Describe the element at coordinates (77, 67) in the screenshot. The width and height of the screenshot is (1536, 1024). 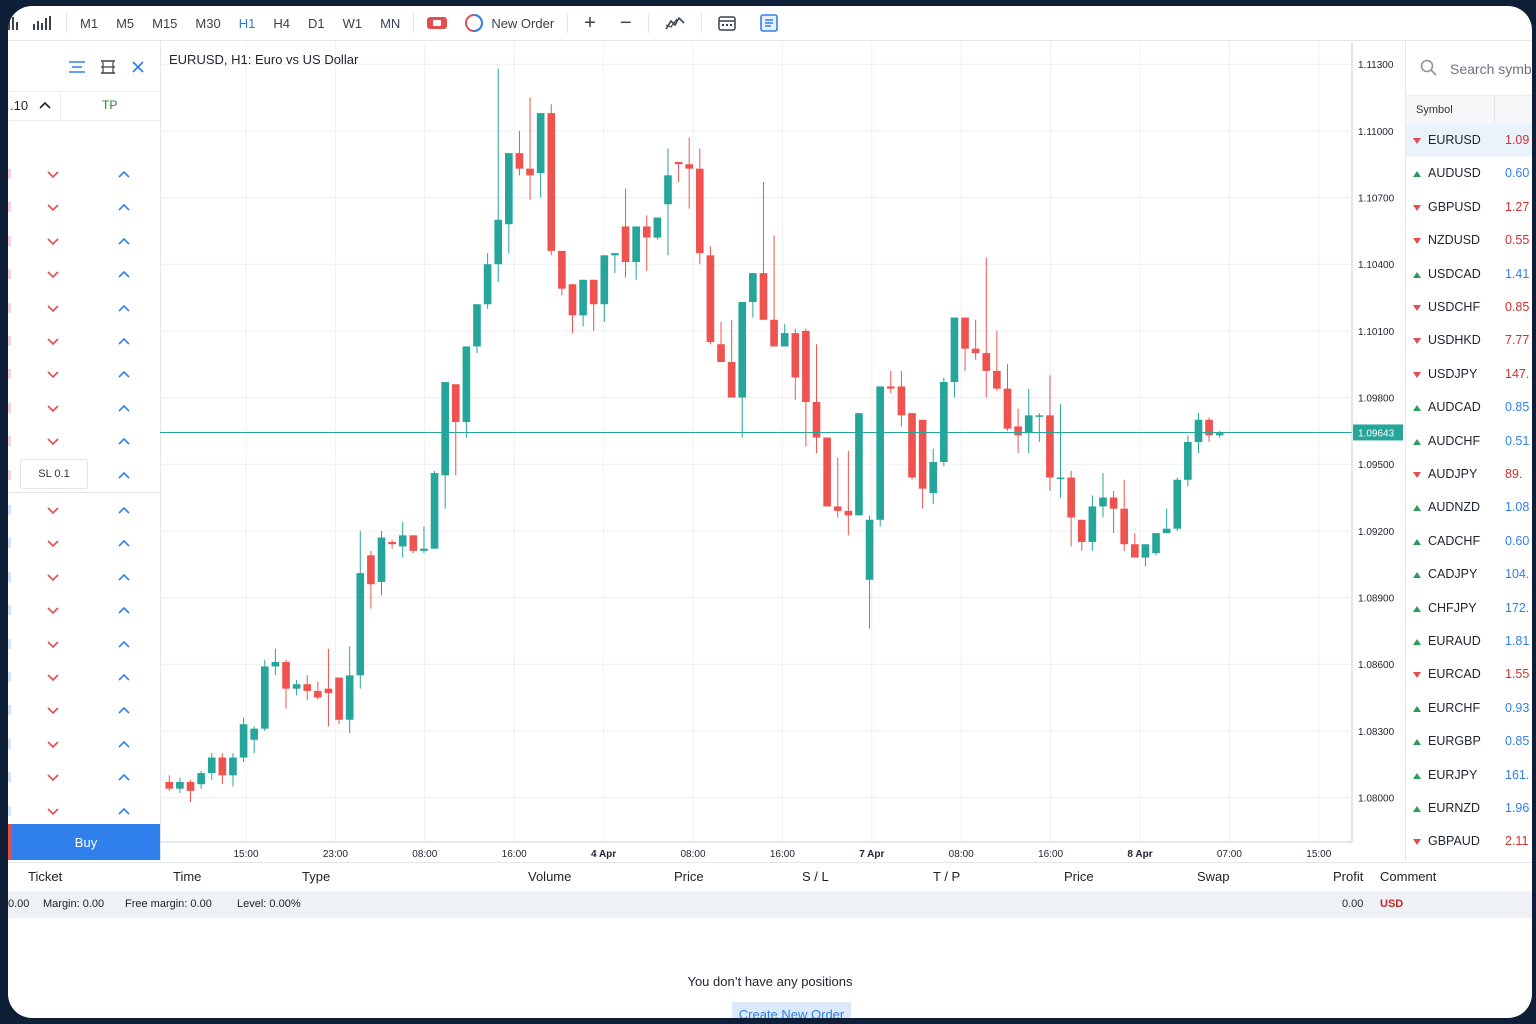
I see `align-center-icon` at that location.